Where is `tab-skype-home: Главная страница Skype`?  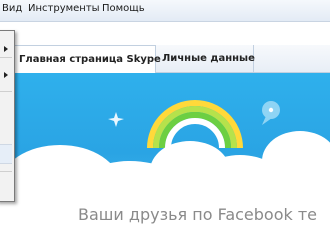
tab-skype-home: Главная страница Skype is located at coordinates (87, 59).